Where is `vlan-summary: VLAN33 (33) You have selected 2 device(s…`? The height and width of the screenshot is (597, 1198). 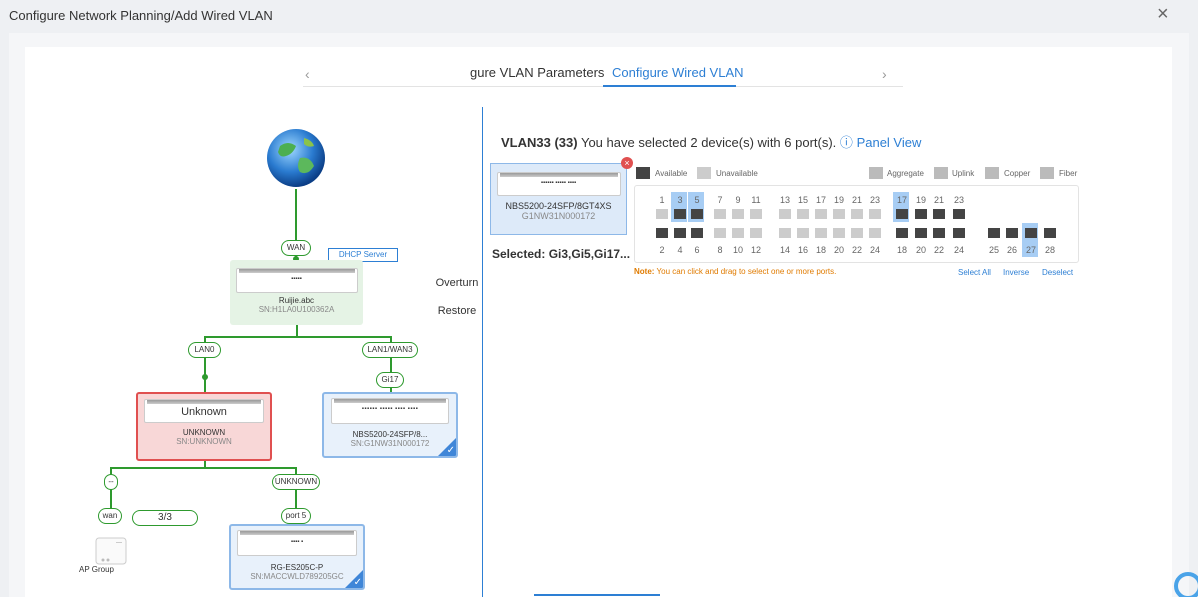 vlan-summary: VLAN33 (33) You have selected 2 device(s… is located at coordinates (711, 141).